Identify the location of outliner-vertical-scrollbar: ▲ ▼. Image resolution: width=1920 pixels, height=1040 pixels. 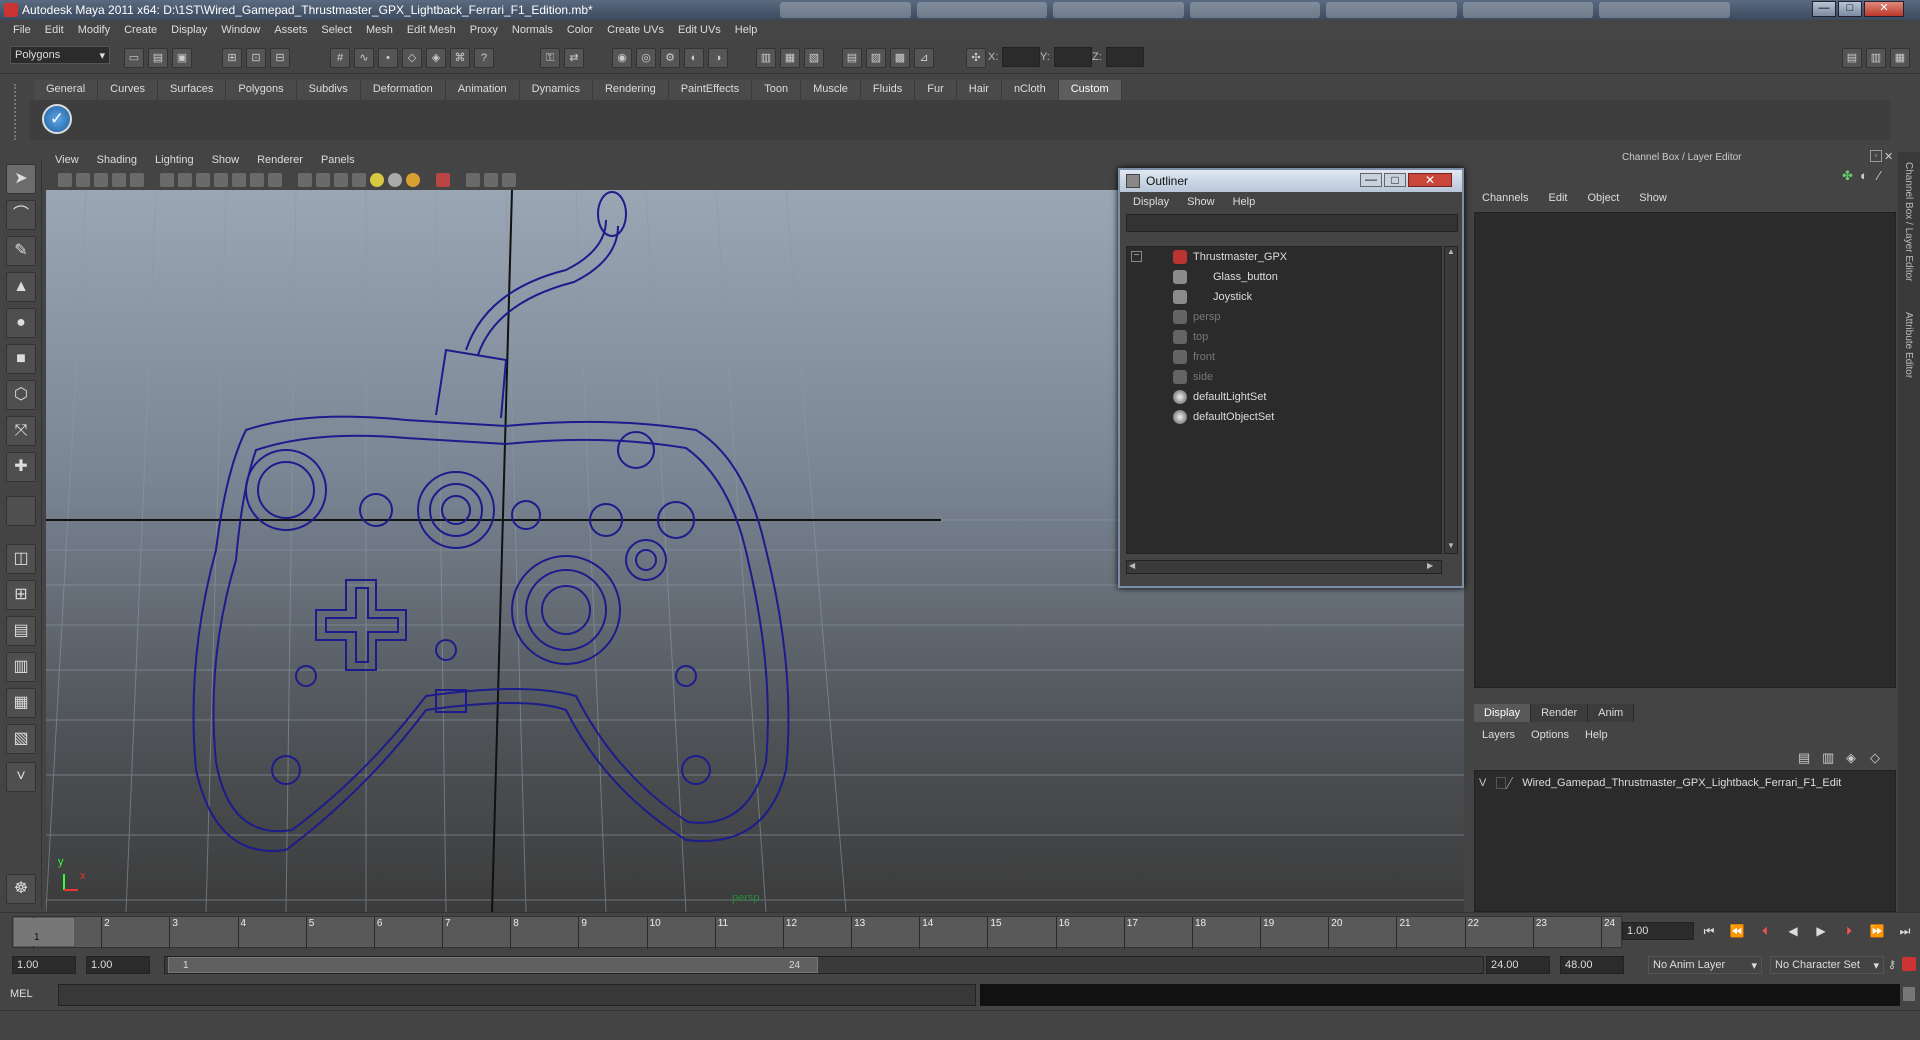
(1451, 400).